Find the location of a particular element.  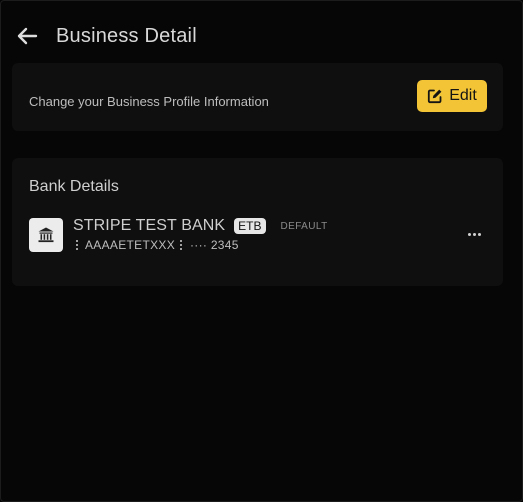

bank-name-row: STRIPE TEST BANK ETB DEFAULT is located at coordinates (200, 226).